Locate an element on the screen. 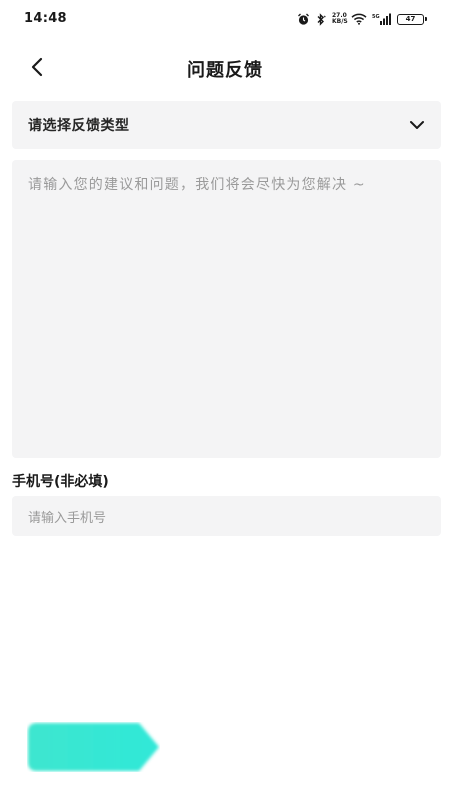  signal-icon: 5G is located at coordinates (381, 19).